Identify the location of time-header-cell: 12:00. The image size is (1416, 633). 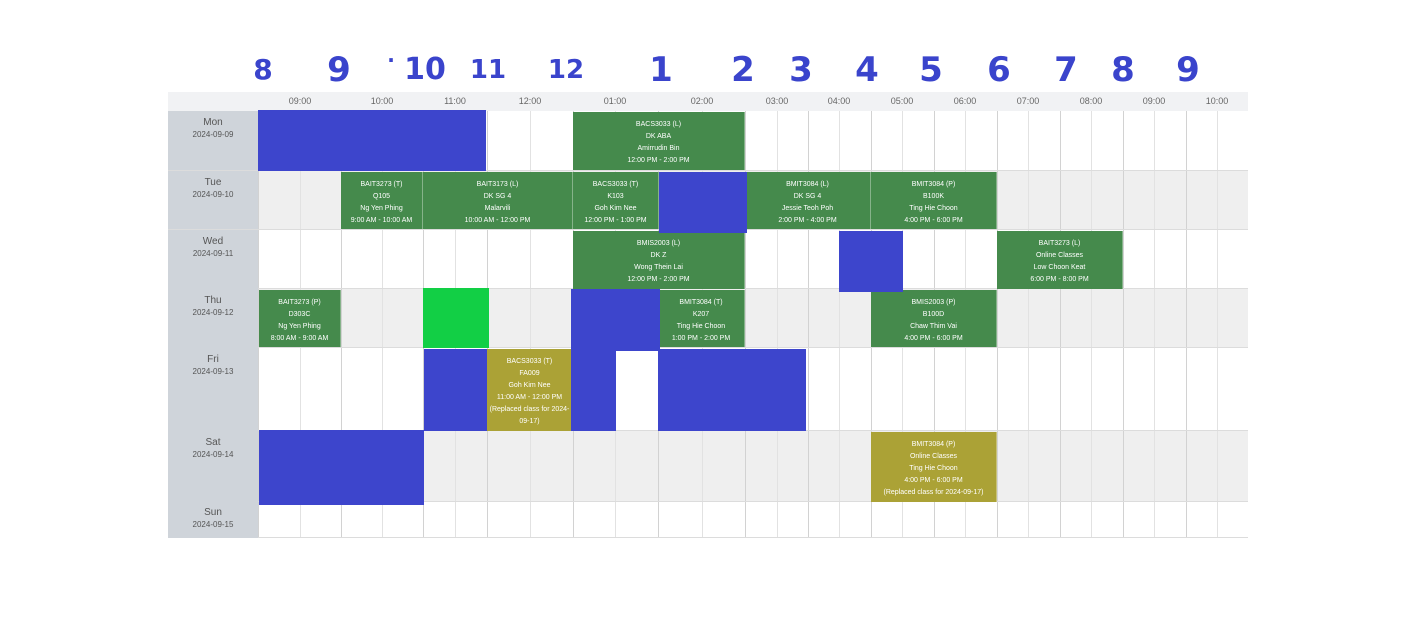
(530, 101).